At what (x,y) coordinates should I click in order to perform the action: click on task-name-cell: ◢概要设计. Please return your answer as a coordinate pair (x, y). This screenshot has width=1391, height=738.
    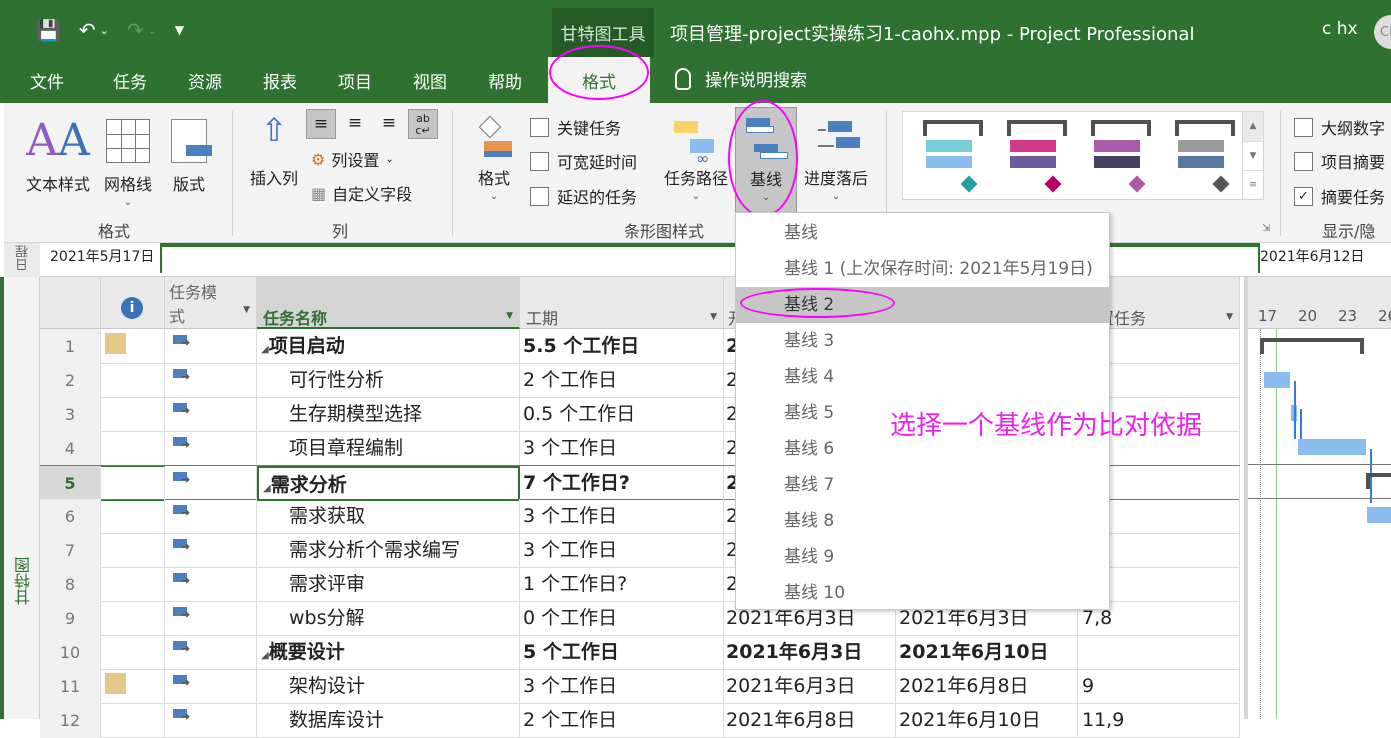
    Looking at the image, I should click on (388, 652).